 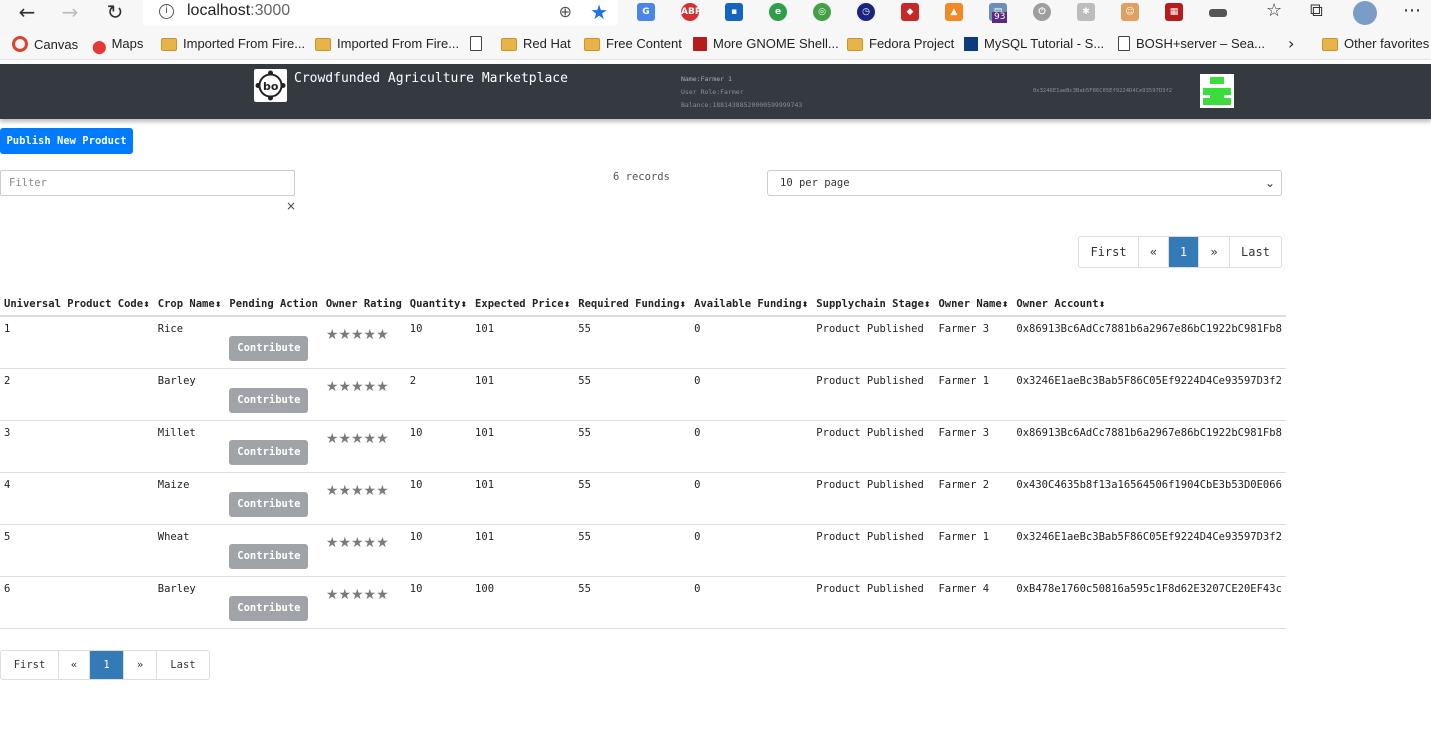 What do you see at coordinates (633, 45) in the screenshot?
I see `bookmark-free-content: Free Content` at bounding box center [633, 45].